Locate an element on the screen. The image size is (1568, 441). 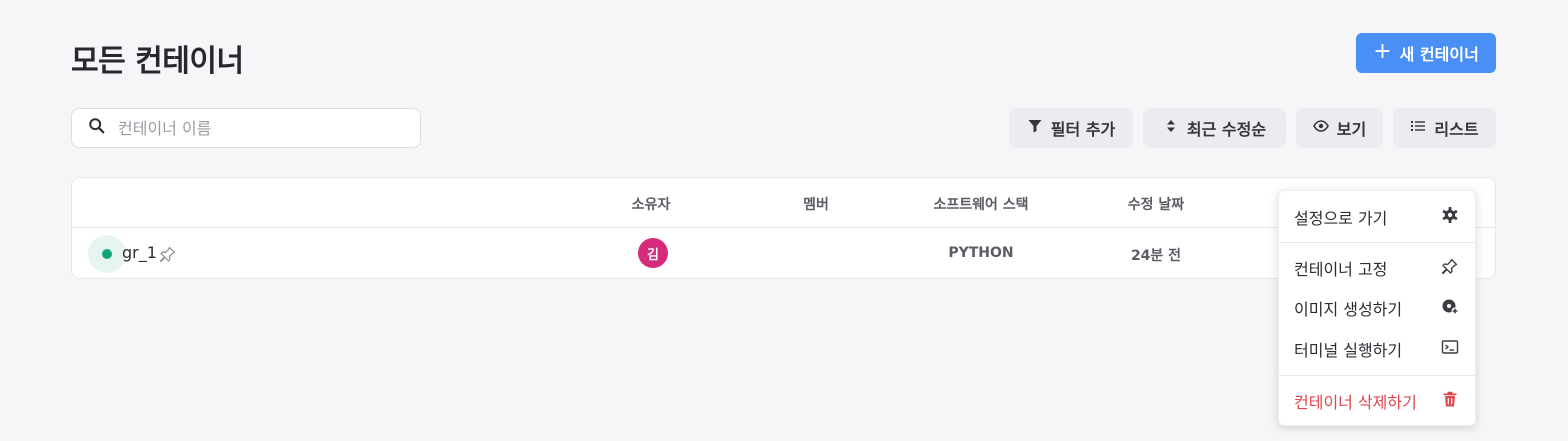
search-input is located at coordinates (258, 128).